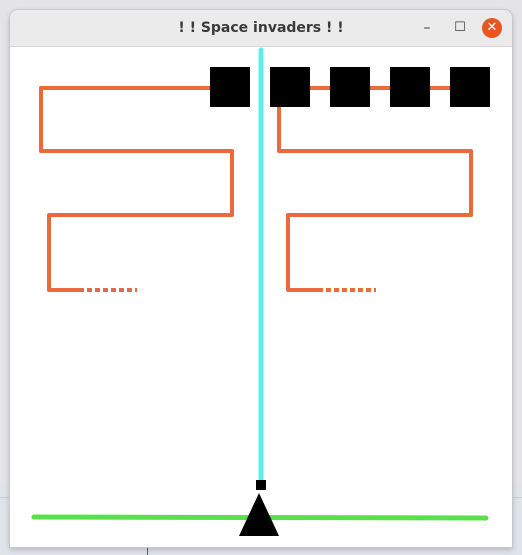  I want to click on player-bullet, so click(261, 485).